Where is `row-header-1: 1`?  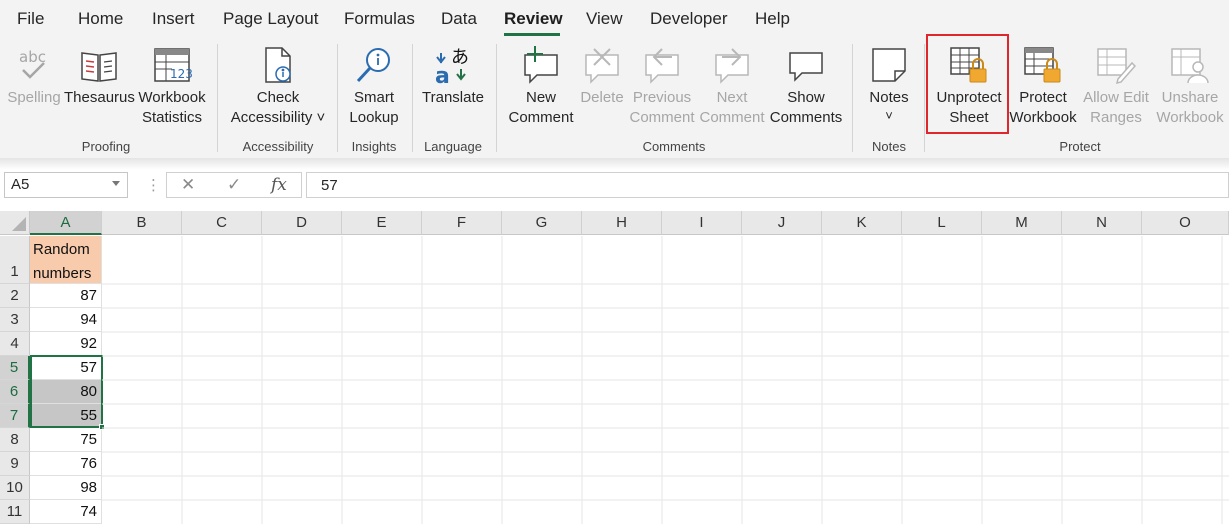
row-header-1: 1 is located at coordinates (15, 260).